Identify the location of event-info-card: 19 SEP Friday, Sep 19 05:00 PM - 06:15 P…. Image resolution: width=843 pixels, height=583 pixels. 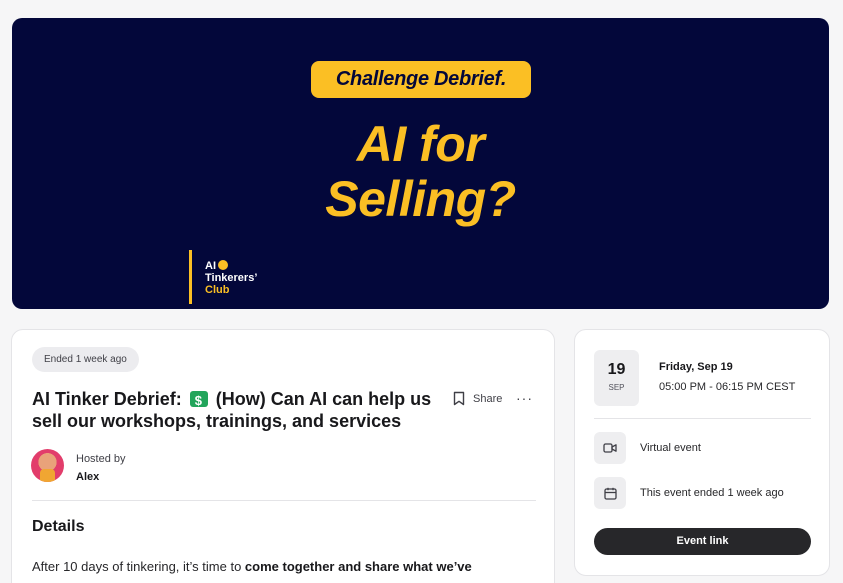
(702, 452).